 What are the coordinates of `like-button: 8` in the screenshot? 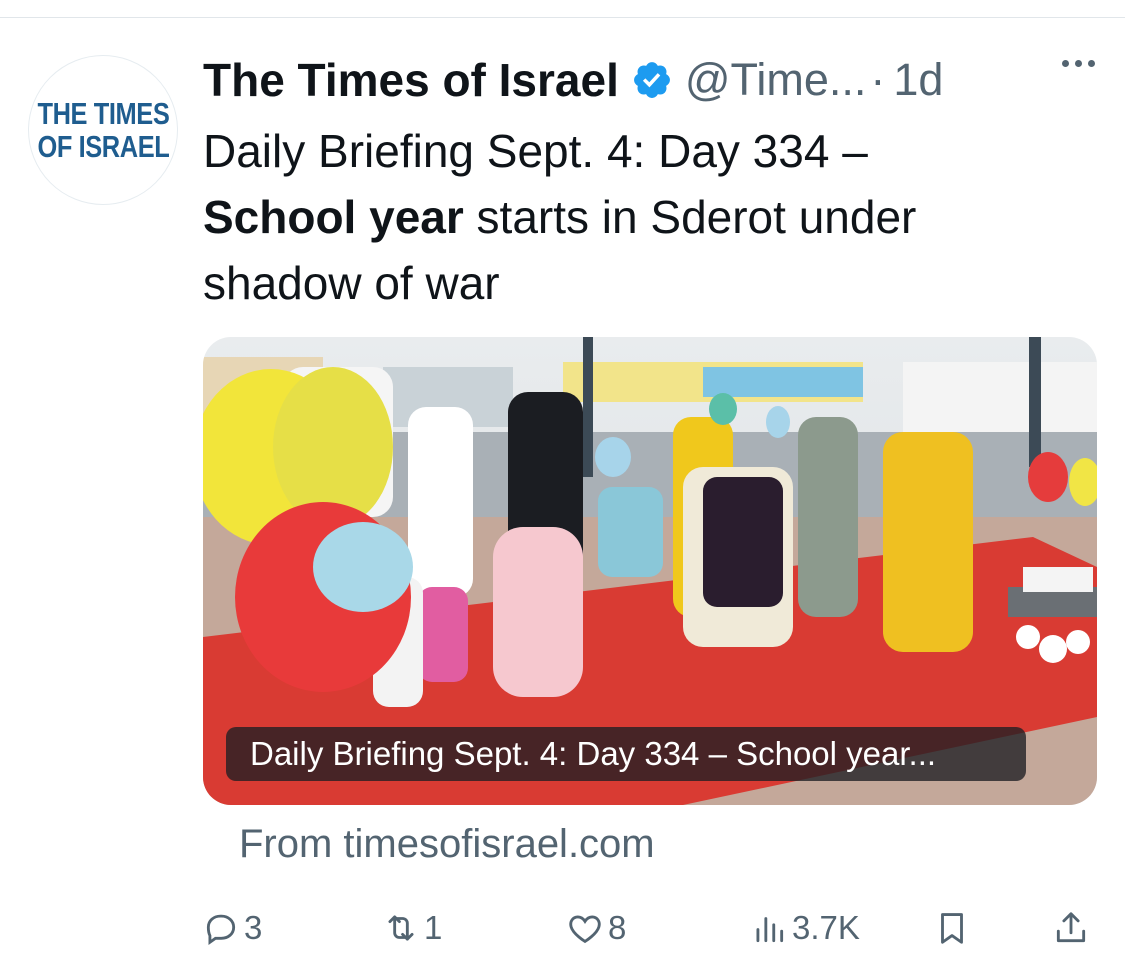 It's located at (596, 928).